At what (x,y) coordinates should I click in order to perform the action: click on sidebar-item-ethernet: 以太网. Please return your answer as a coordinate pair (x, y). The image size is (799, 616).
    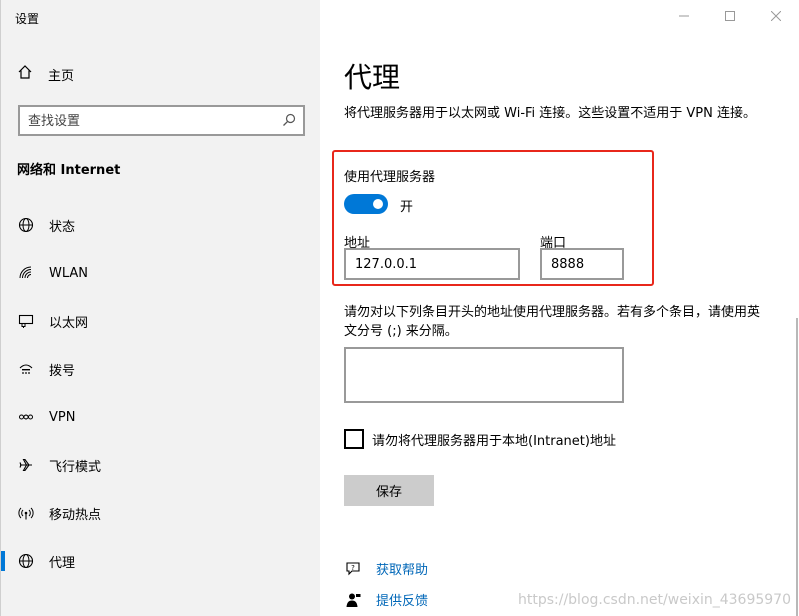
    Looking at the image, I should click on (161, 321).